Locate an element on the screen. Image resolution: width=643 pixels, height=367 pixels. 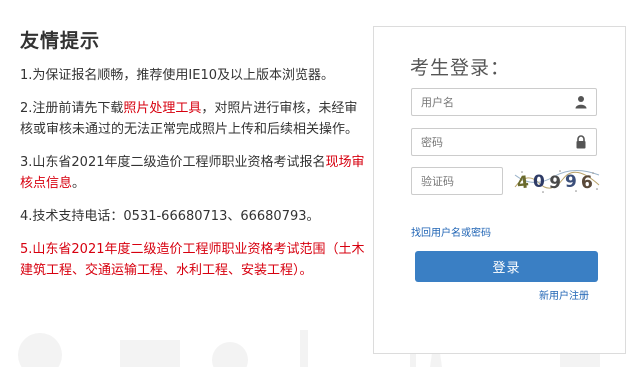
captcha-input is located at coordinates (458, 181).